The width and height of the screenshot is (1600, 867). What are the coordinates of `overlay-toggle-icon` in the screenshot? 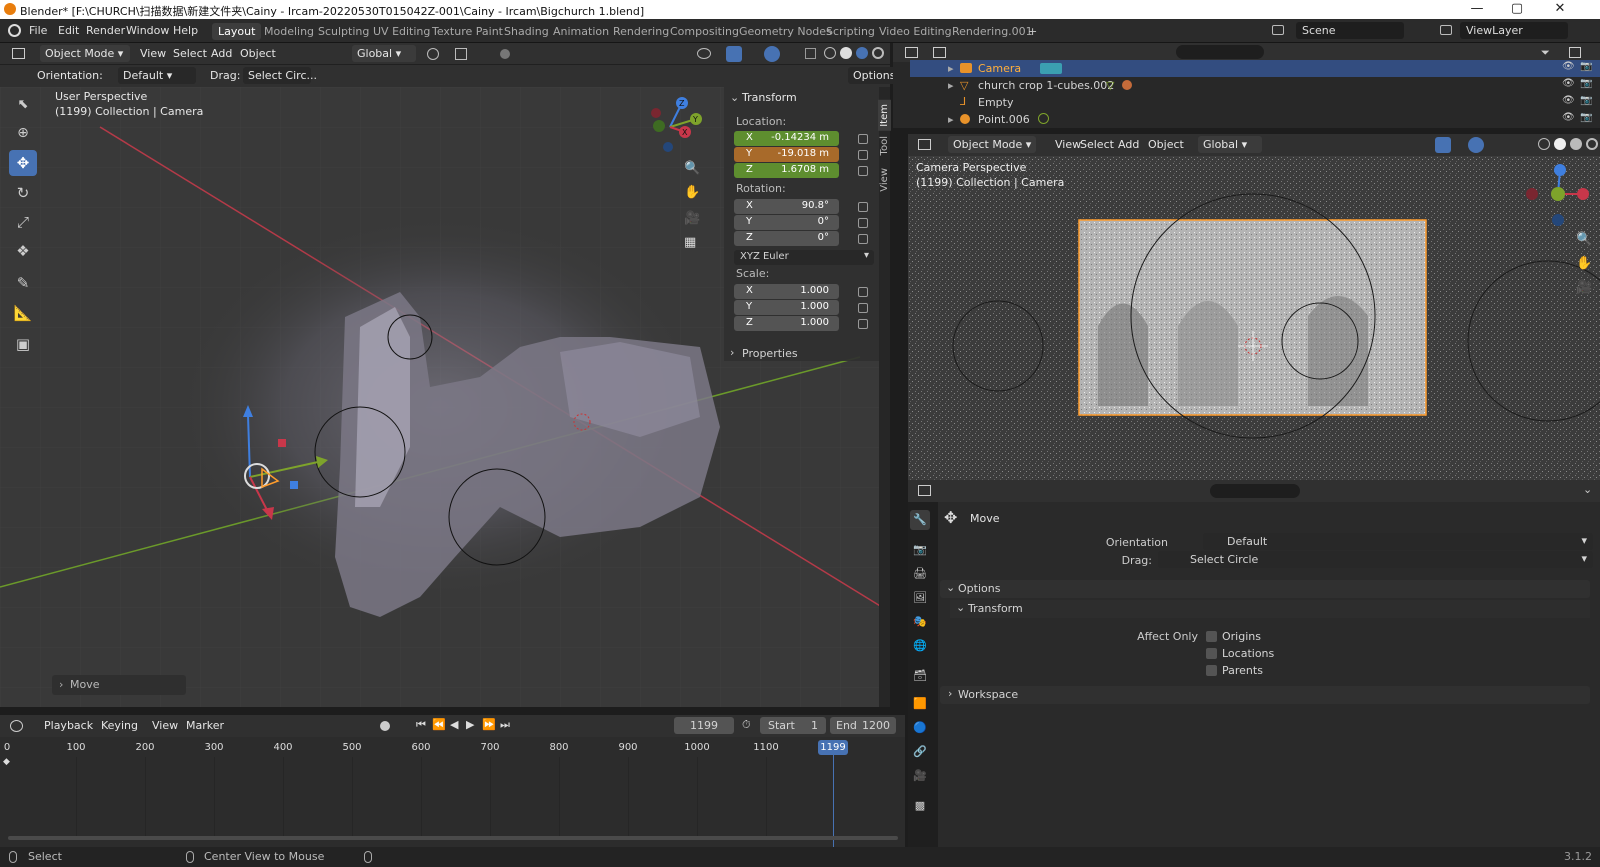 It's located at (772, 54).